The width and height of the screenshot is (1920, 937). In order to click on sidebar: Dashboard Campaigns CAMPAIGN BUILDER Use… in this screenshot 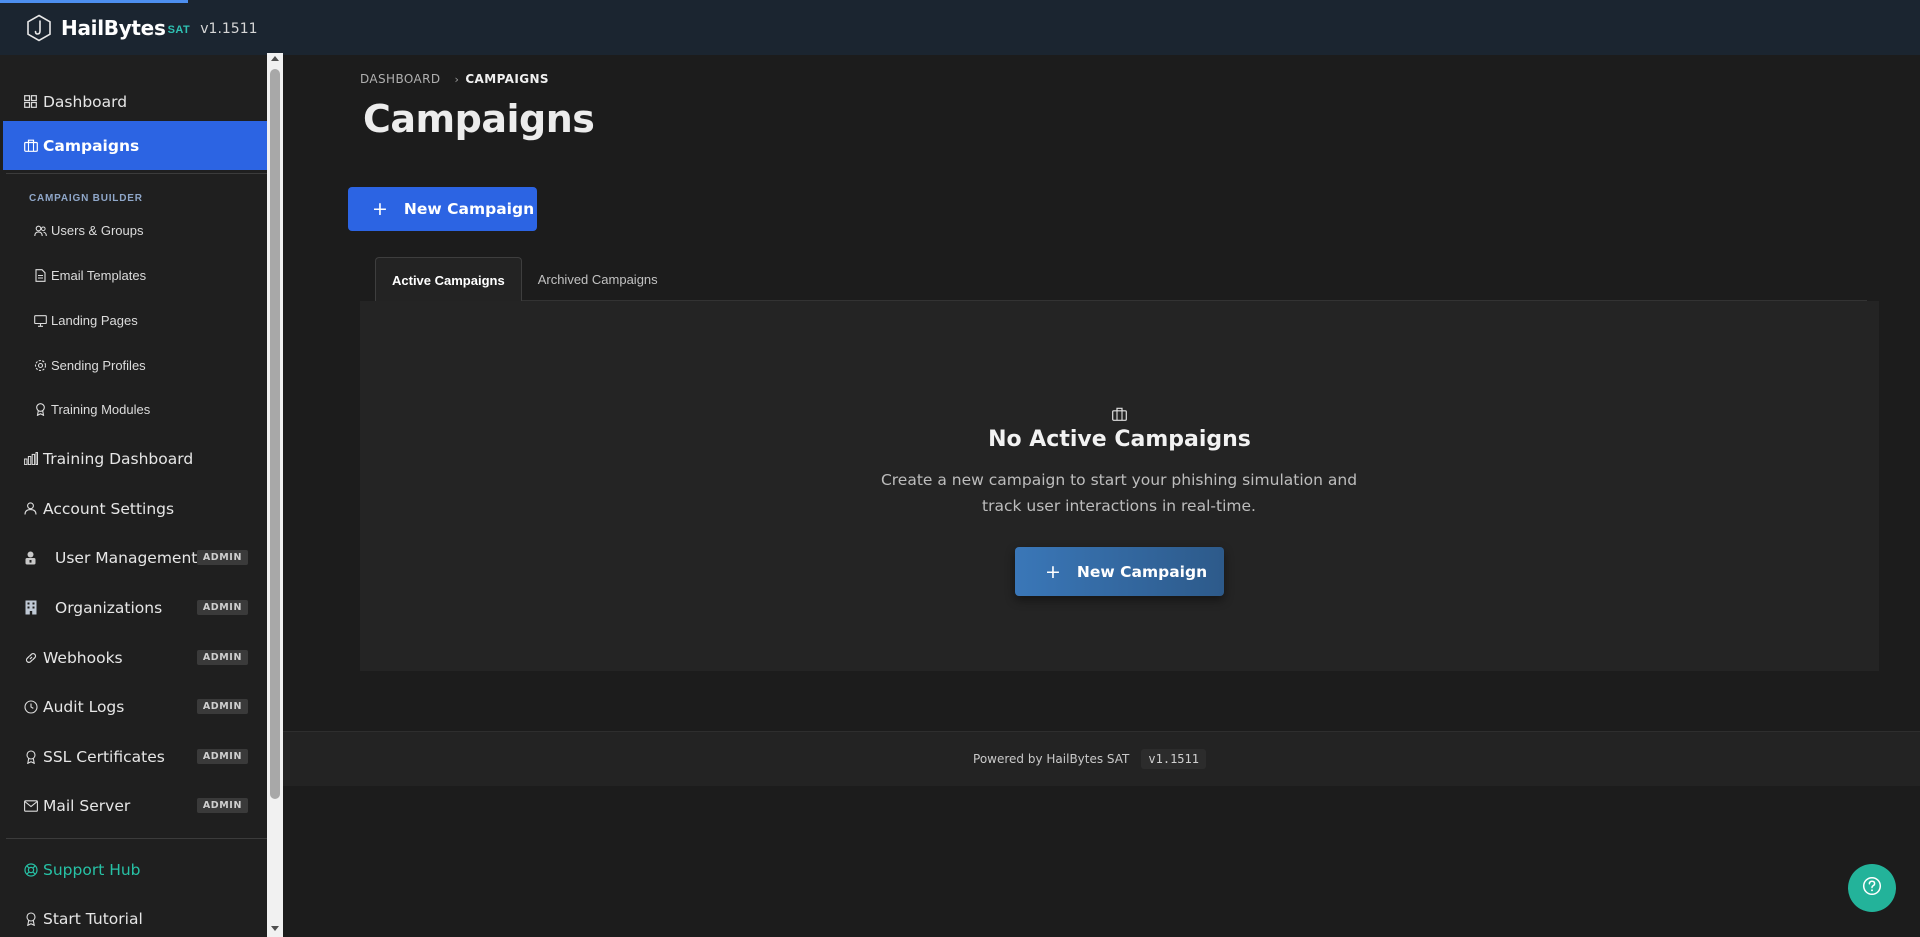, I will do `click(133, 496)`.